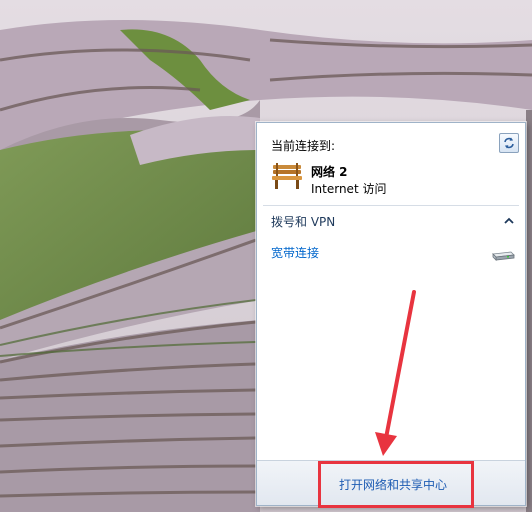 The image size is (532, 512). What do you see at coordinates (303, 222) in the screenshot?
I see `dialup-vpn-heading: 拨号和 VPN` at bounding box center [303, 222].